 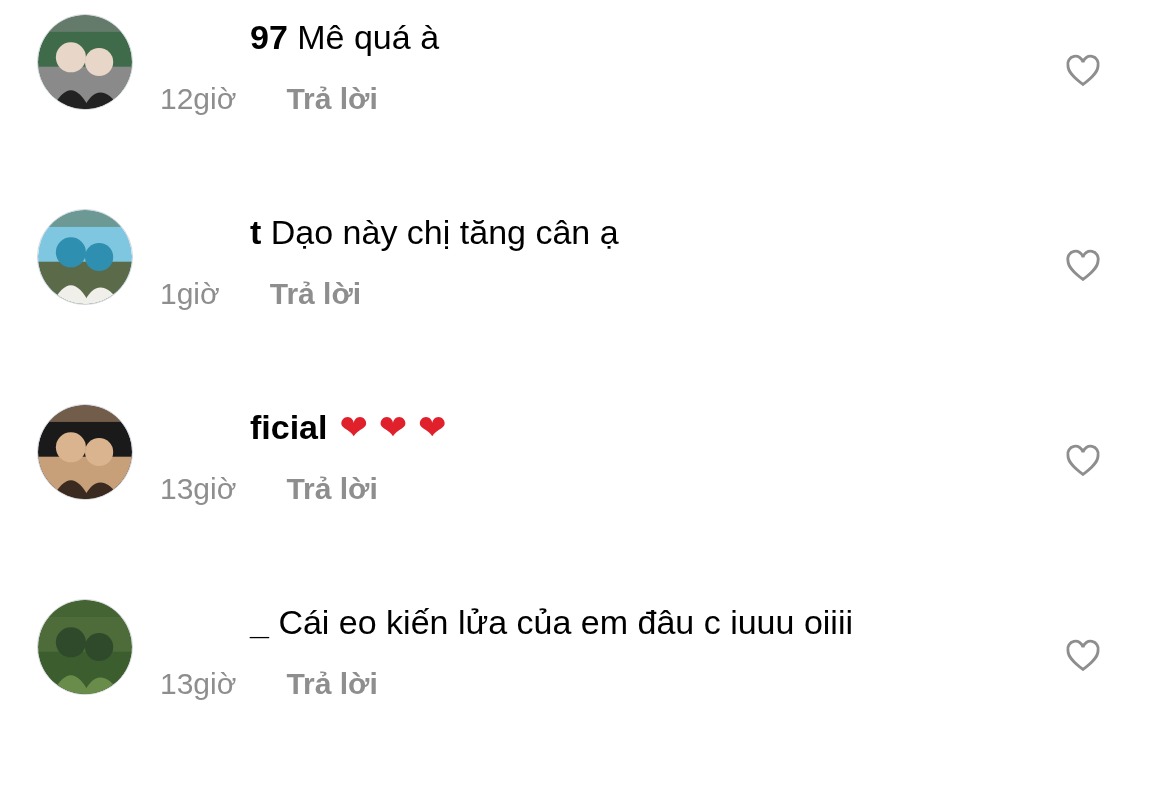 I want to click on comment-text: Cái eo kiến lửa của em đâu c iuuu oiiii, so click(x=565, y=622).